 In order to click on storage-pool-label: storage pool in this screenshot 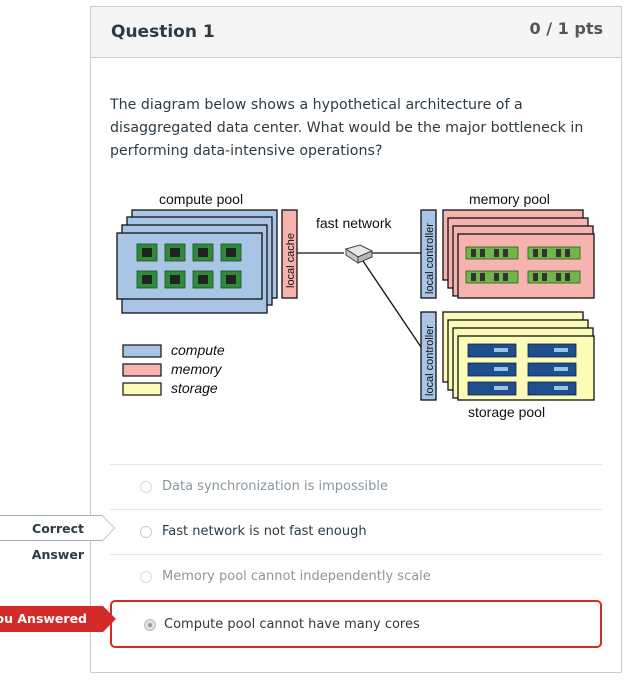, I will do `click(506, 412)`.